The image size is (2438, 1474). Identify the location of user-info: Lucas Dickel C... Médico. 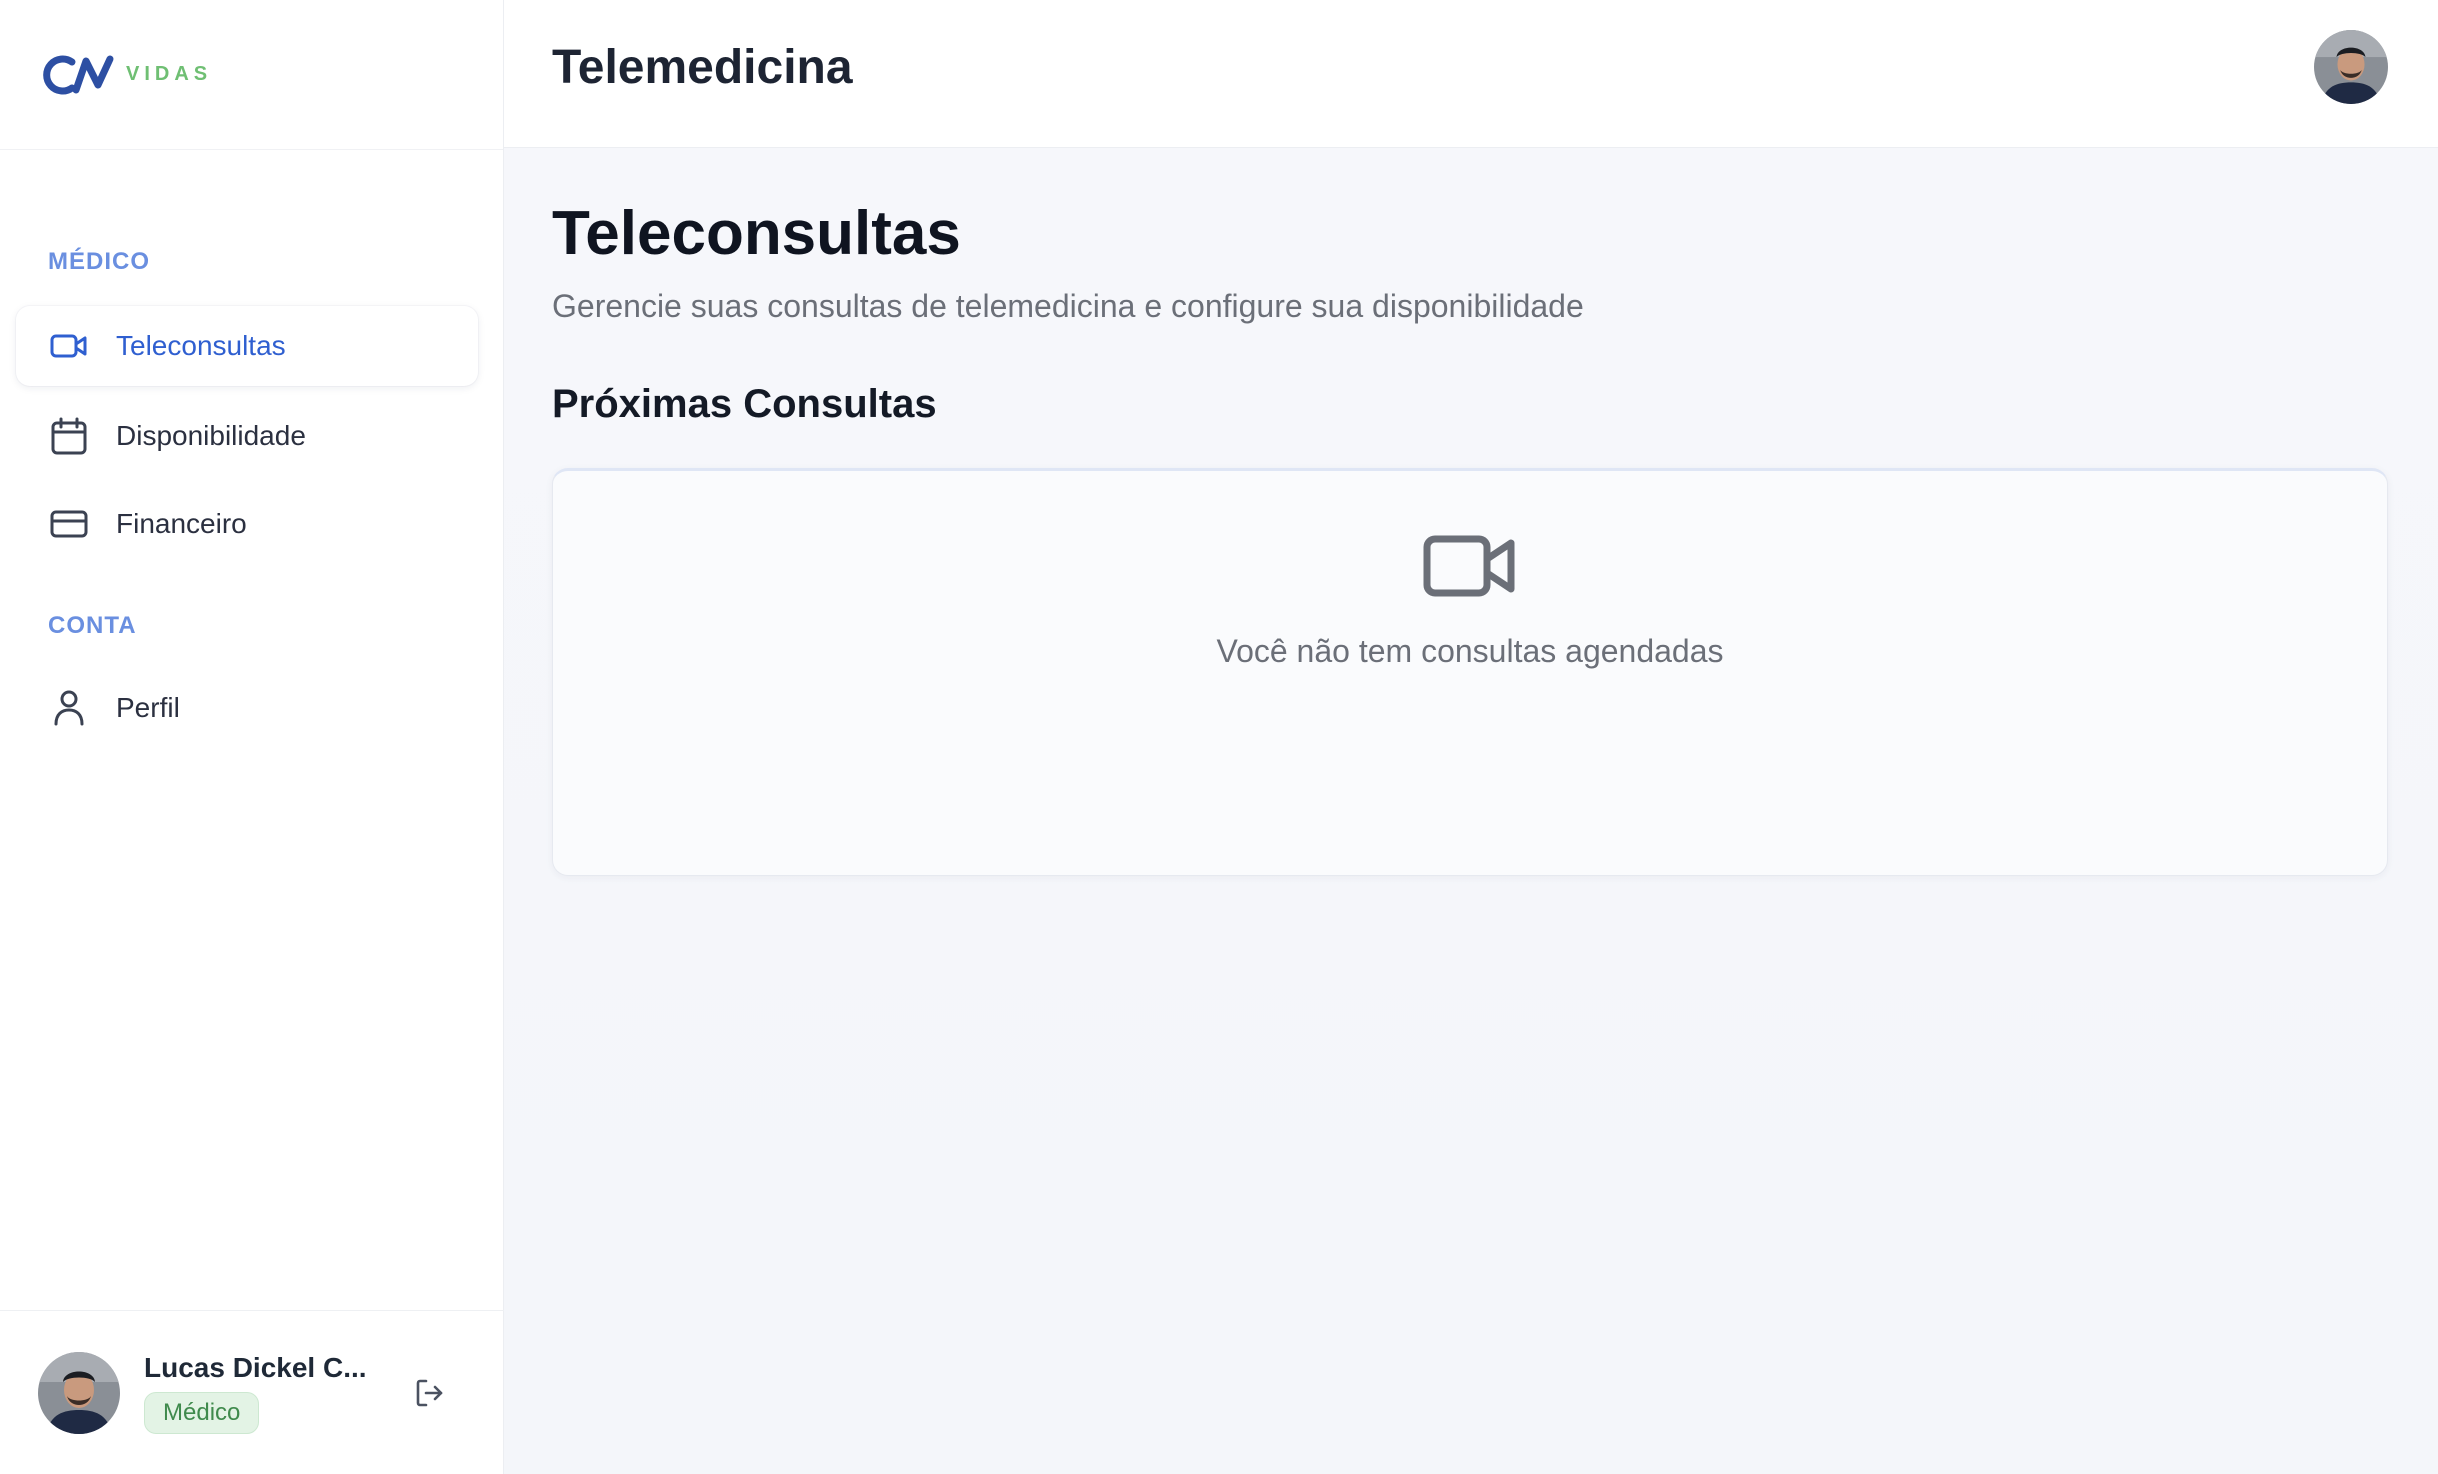
(260, 1393).